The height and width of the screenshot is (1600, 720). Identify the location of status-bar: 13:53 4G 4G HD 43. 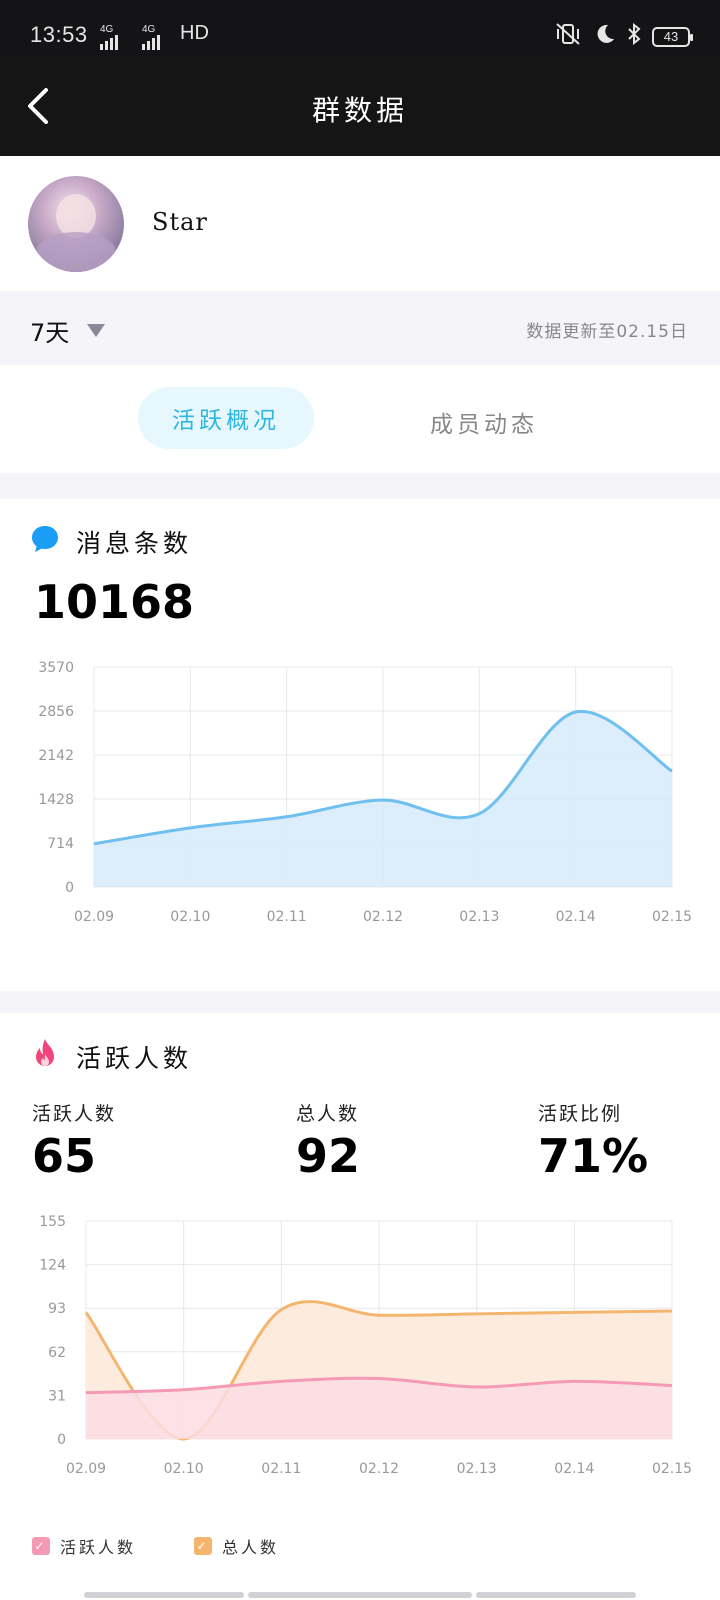
(360, 28).